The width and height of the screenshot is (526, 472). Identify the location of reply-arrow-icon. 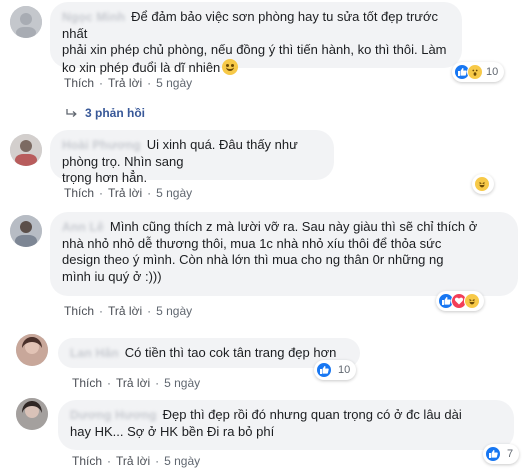
(71, 113).